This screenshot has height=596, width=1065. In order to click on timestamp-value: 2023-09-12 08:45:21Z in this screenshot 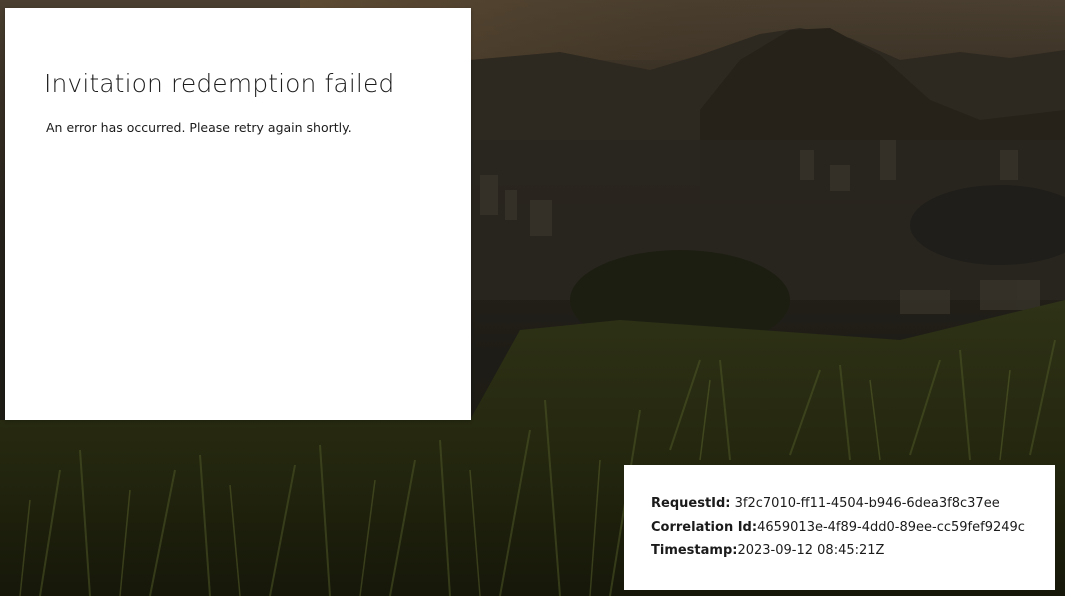, I will do `click(811, 550)`.